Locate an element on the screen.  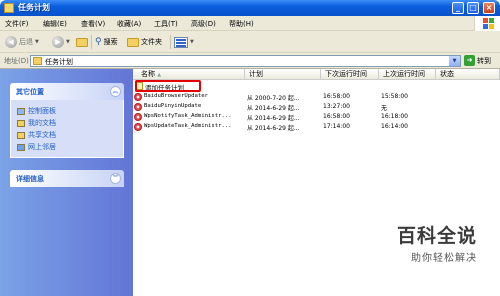
toolbar: ◀ 后退 ▼ ▶ ▼ ⚲ 搜索 文件夹 ▼ is located at coordinates (250, 42).